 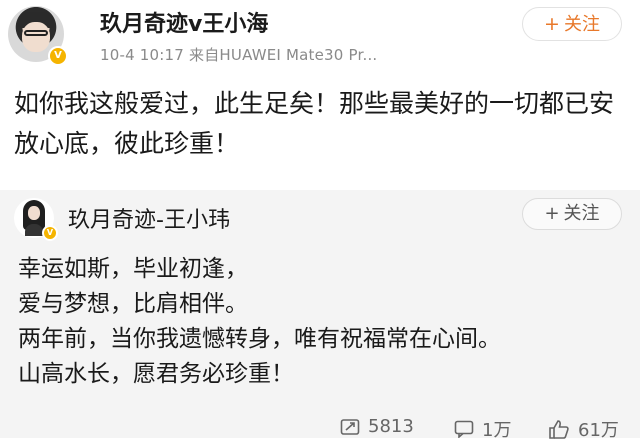 What do you see at coordinates (36, 33) in the screenshot?
I see `avatar-glasses` at bounding box center [36, 33].